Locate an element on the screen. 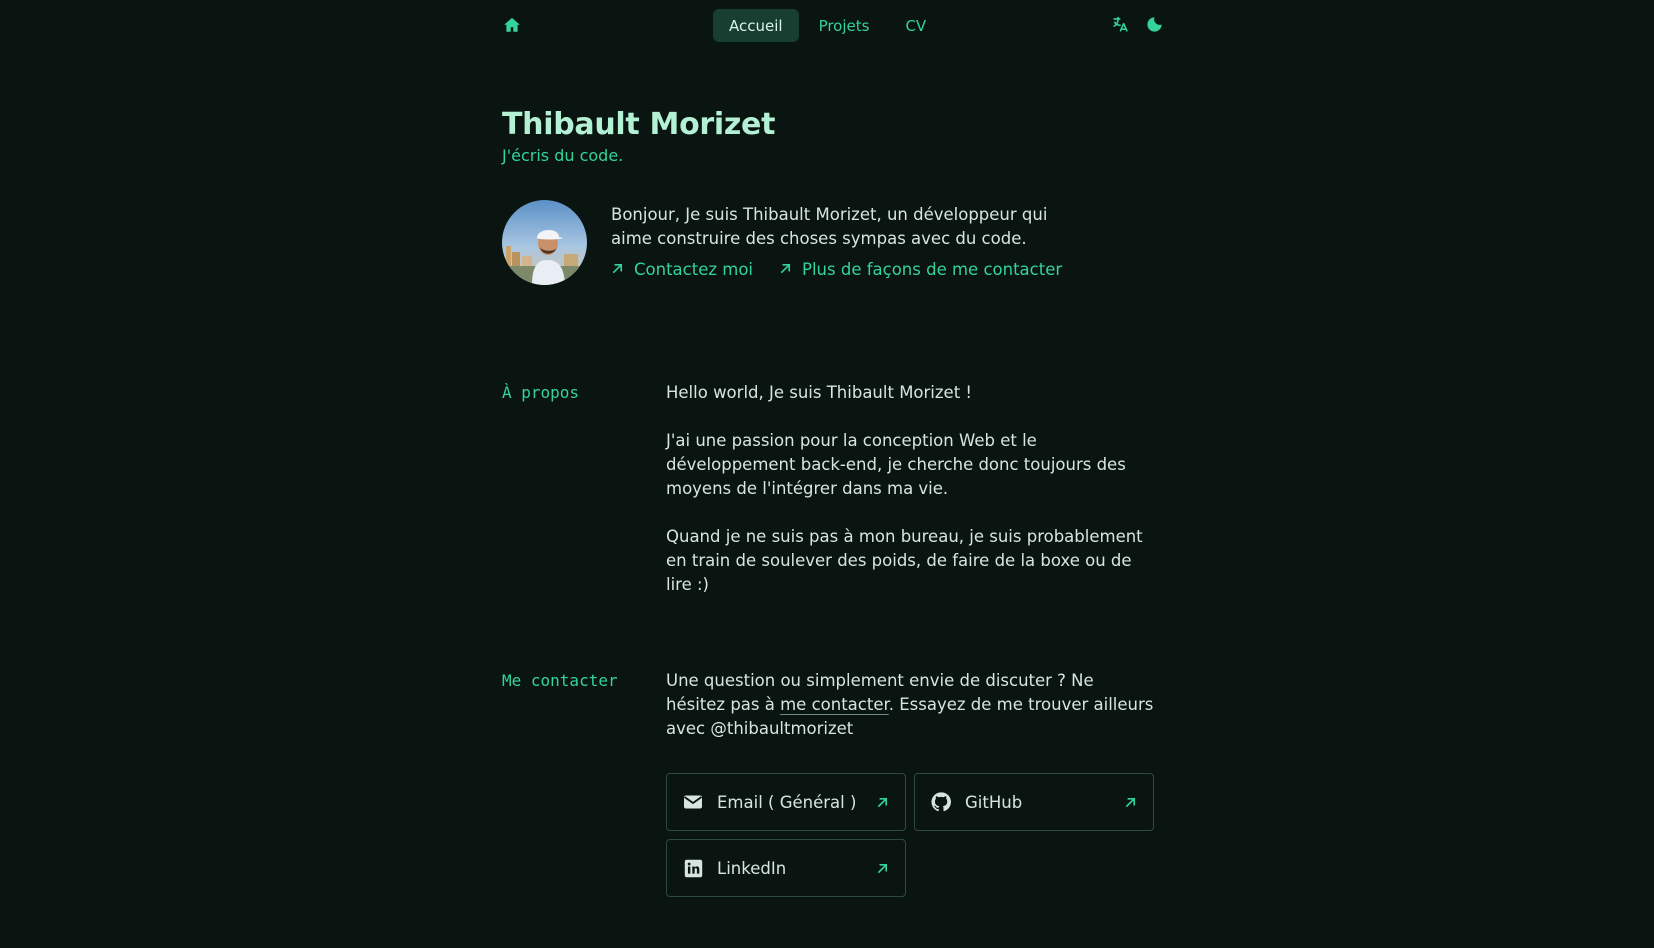 This screenshot has width=1654, height=948. home-icon is located at coordinates (512, 25).